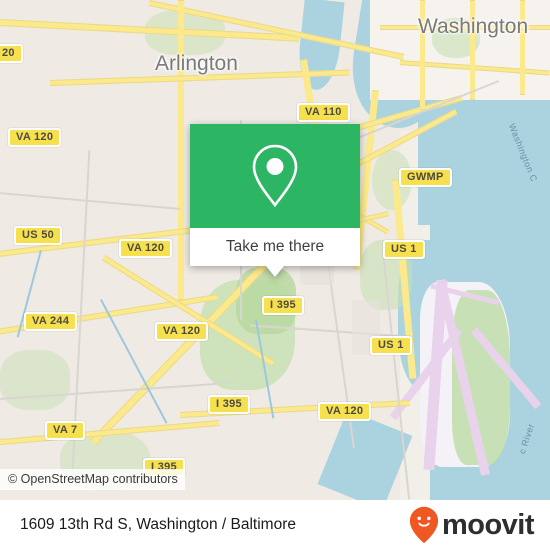  What do you see at coordinates (323, 112) in the screenshot?
I see `shield-va-110: VA 110` at bounding box center [323, 112].